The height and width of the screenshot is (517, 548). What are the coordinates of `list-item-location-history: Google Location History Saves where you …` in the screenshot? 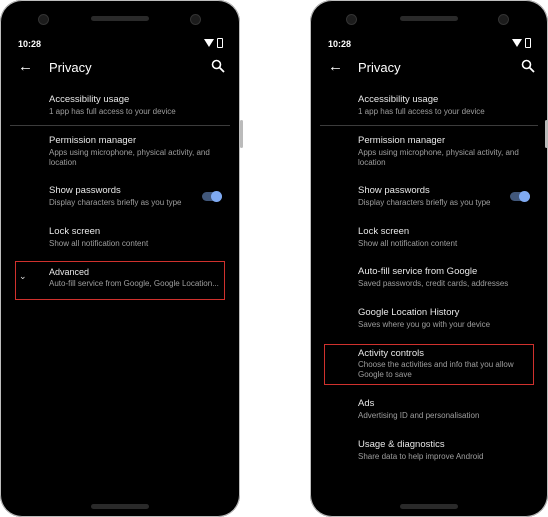 It's located at (429, 322).